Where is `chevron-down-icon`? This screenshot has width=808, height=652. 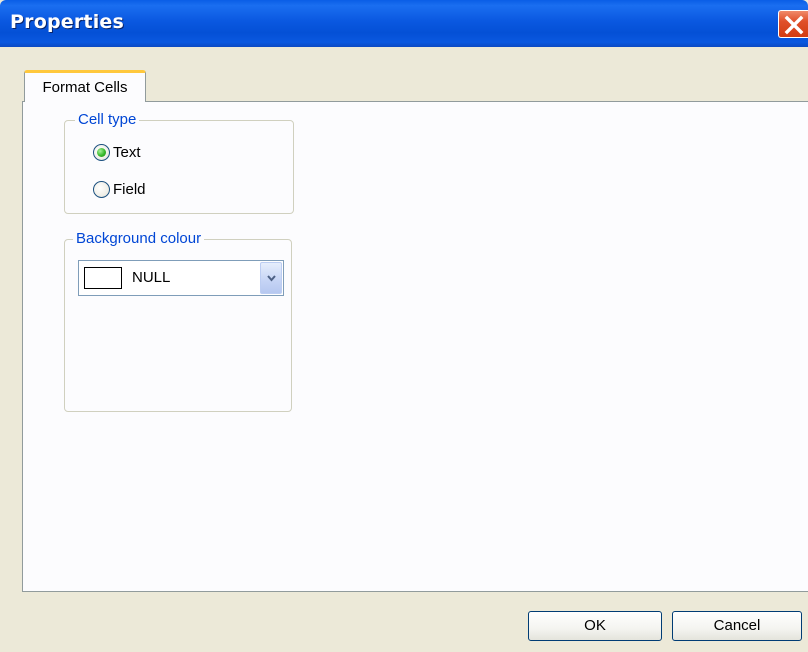 chevron-down-icon is located at coordinates (271, 278).